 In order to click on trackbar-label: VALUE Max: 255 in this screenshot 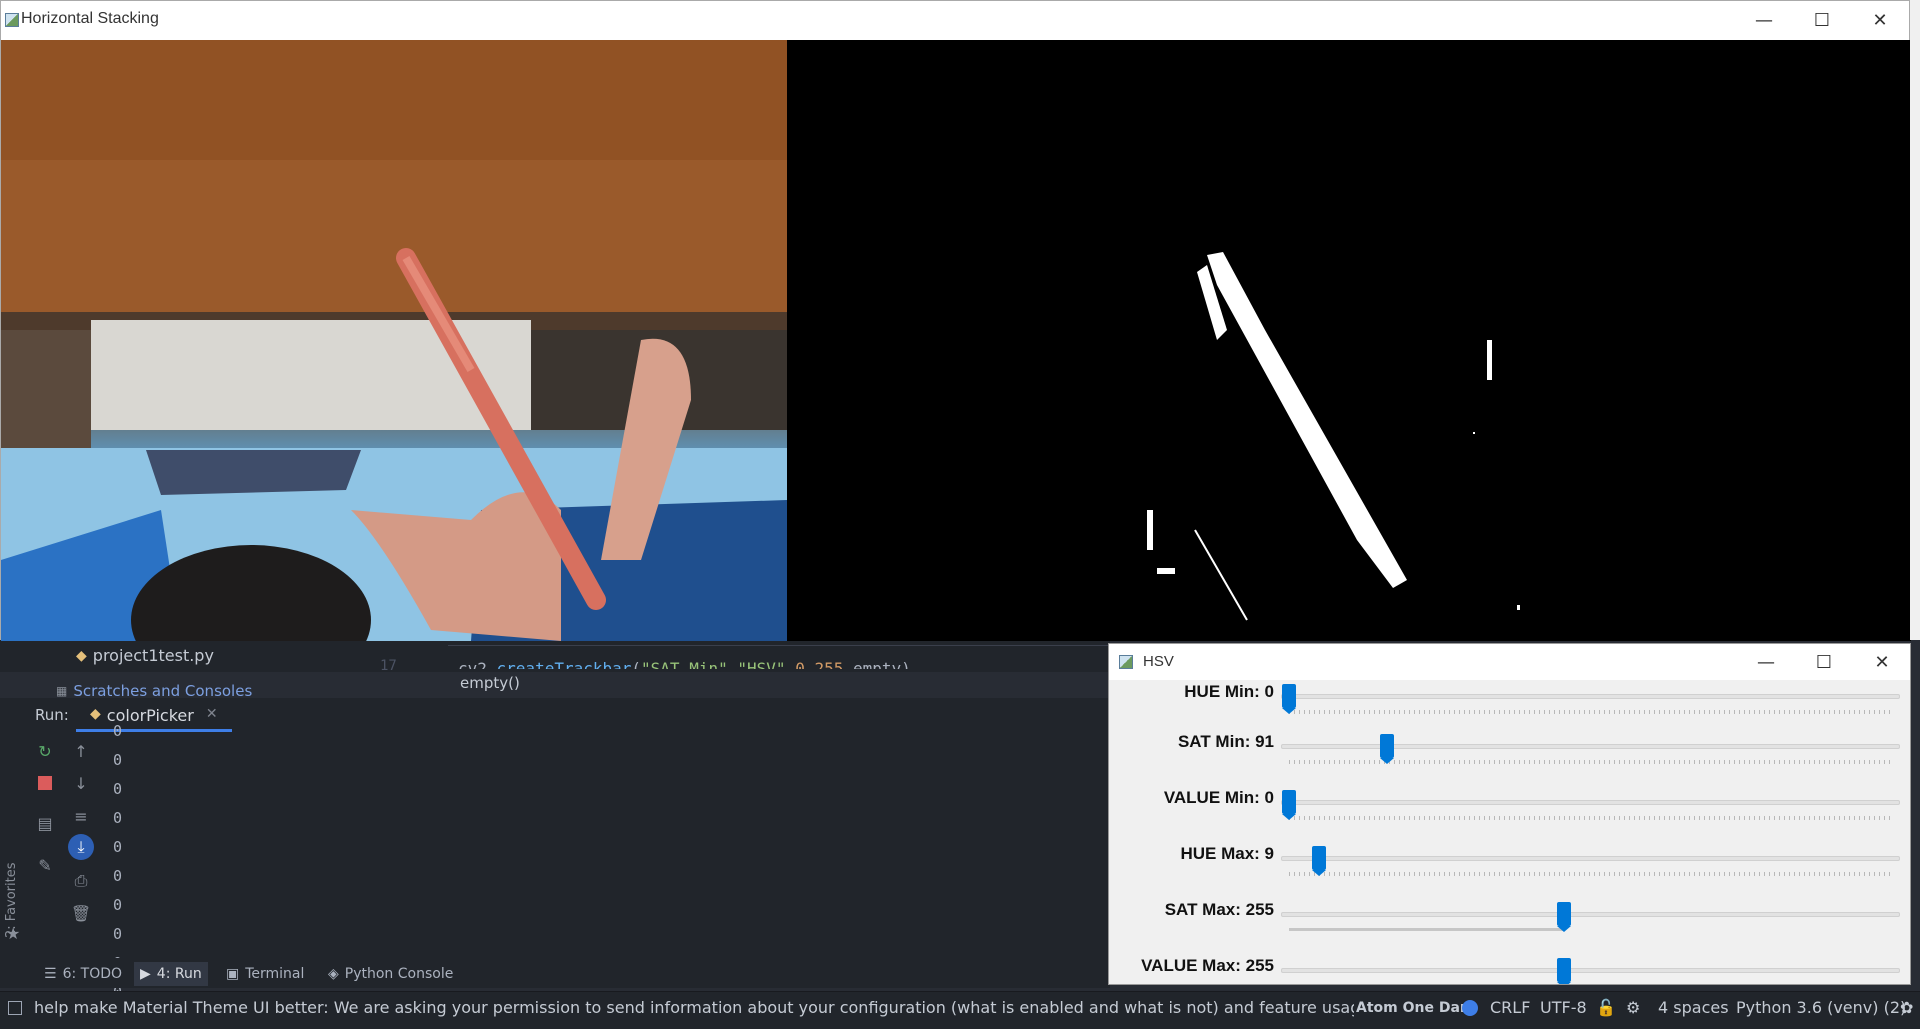, I will do `click(1207, 965)`.